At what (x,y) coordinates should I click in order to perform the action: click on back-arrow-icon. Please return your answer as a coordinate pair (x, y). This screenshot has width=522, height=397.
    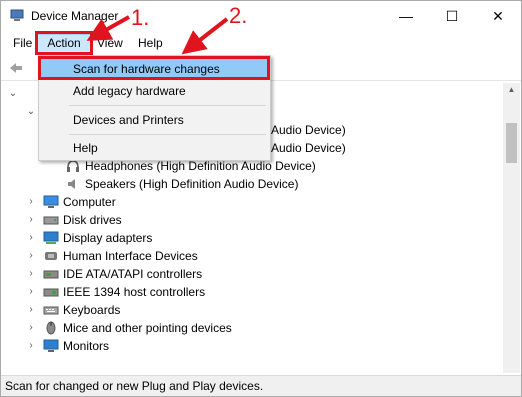
    Looking at the image, I should click on (16, 68).